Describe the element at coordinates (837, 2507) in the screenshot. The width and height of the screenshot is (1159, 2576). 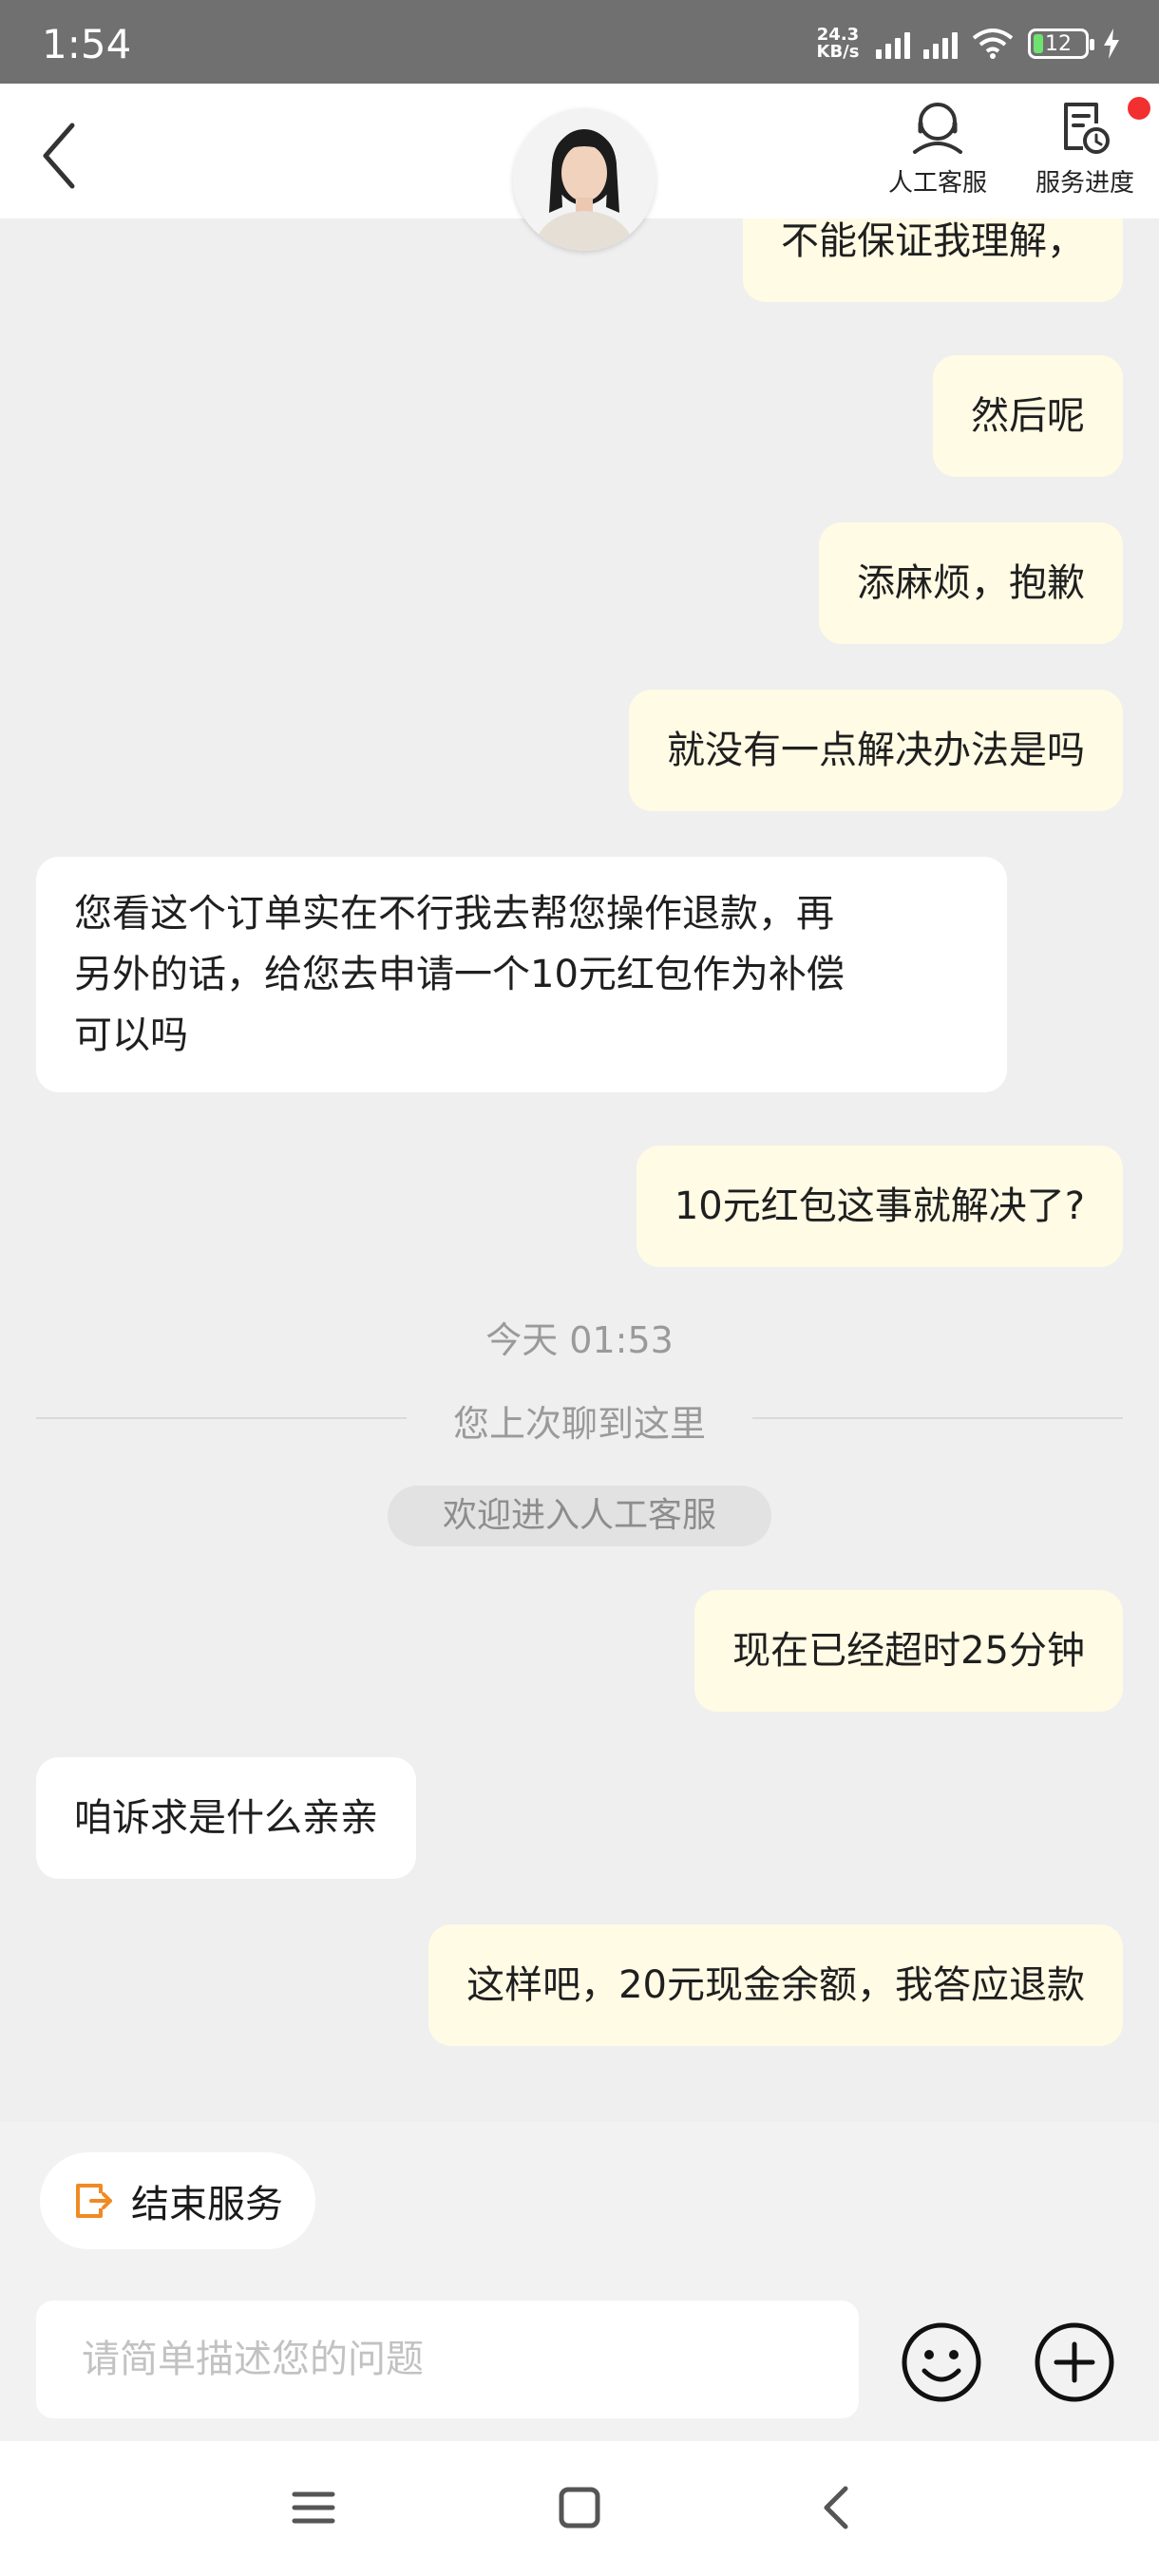
I see `back-nav-icon` at that location.